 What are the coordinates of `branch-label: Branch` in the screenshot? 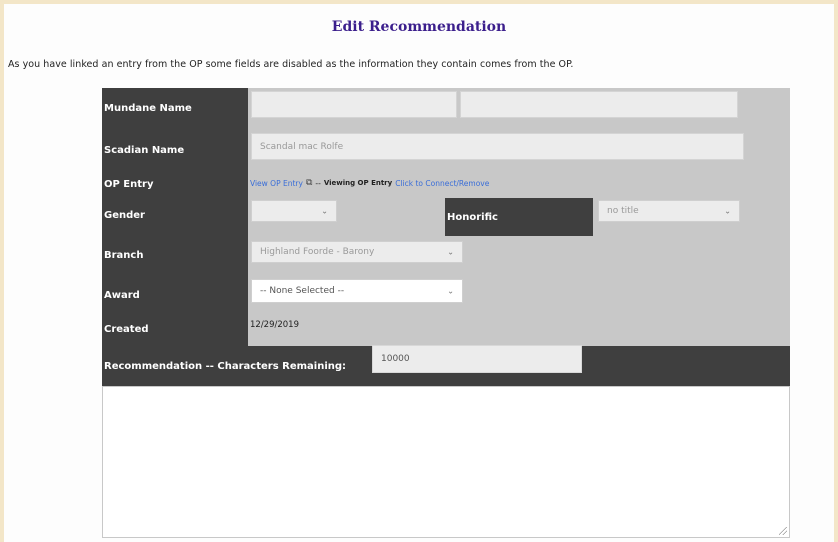 It's located at (124, 255).